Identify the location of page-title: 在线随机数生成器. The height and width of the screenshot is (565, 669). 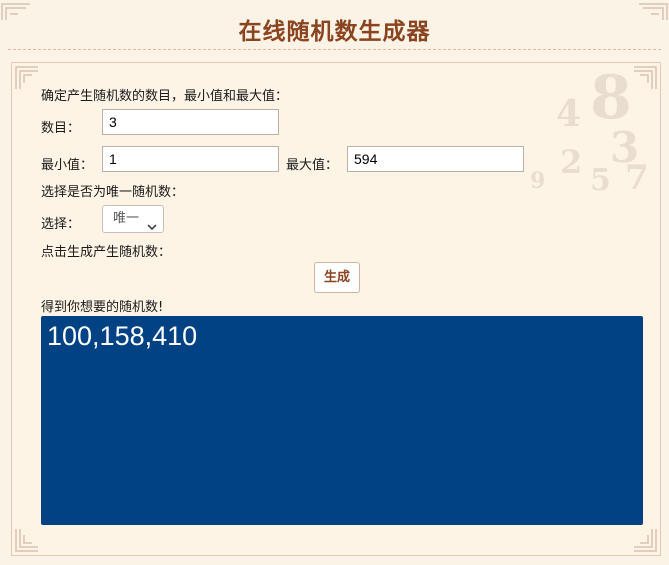
(334, 32).